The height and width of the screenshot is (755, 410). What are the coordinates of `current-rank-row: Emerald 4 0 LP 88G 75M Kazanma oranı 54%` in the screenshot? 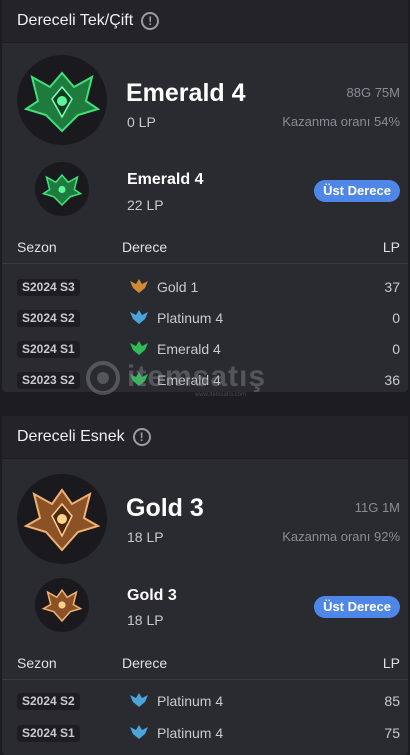 It's located at (205, 100).